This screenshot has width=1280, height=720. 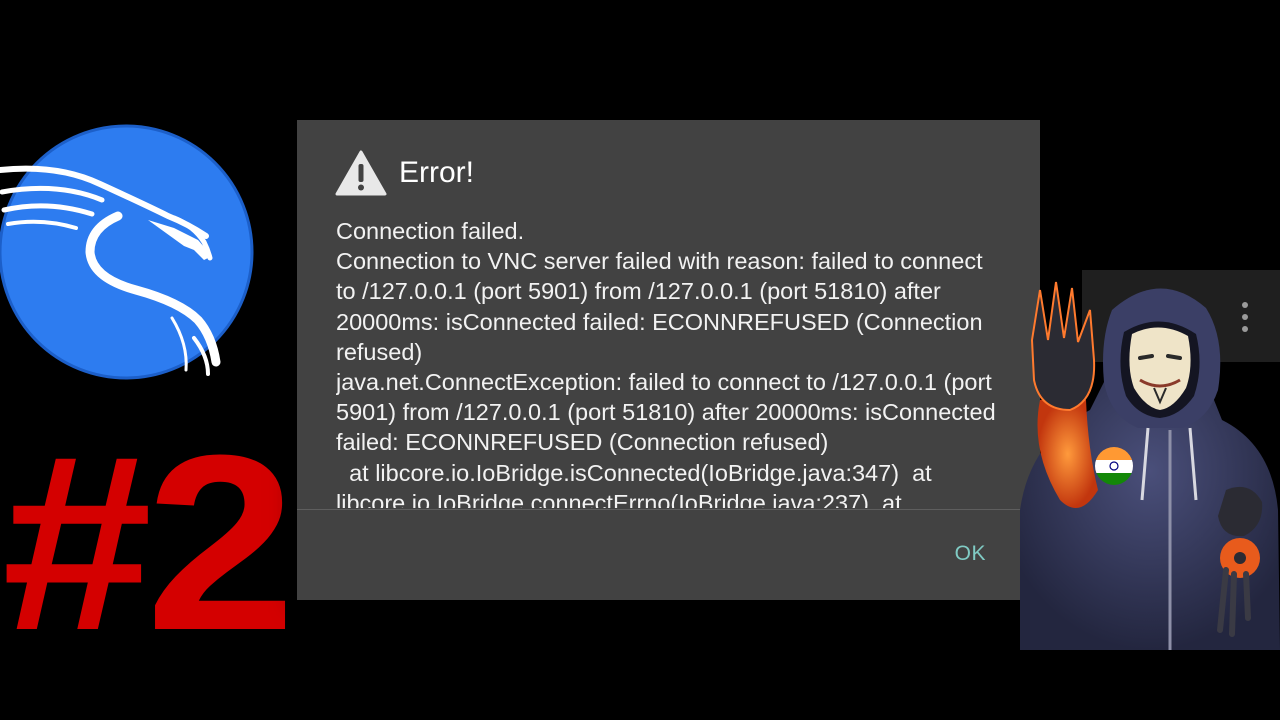 What do you see at coordinates (1150, 465) in the screenshot?
I see `anonymous-hacker-figure-icon` at bounding box center [1150, 465].